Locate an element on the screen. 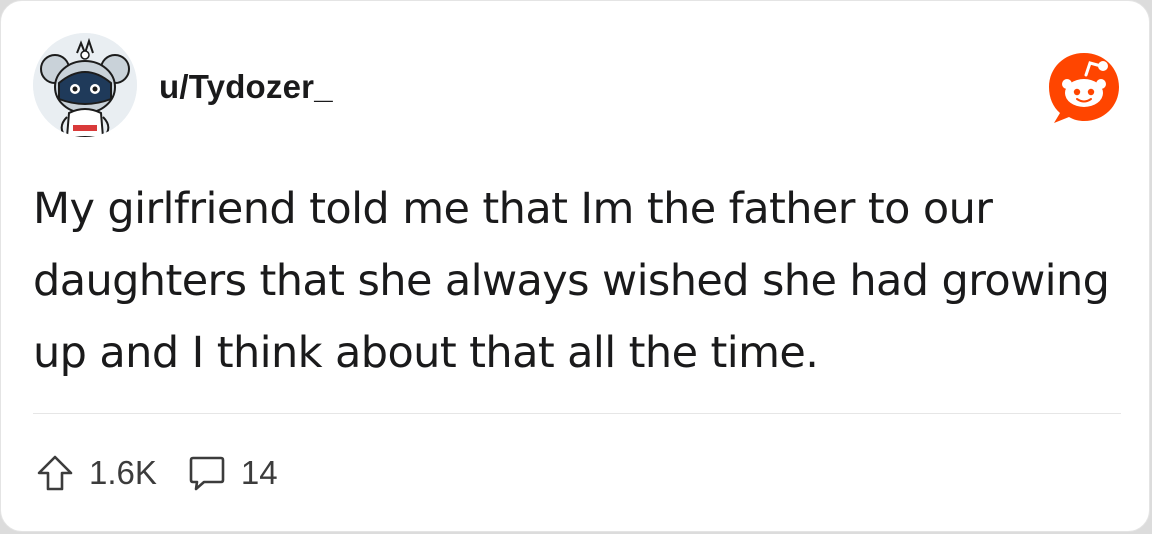 The image size is (1152, 534). divider is located at coordinates (577, 413).